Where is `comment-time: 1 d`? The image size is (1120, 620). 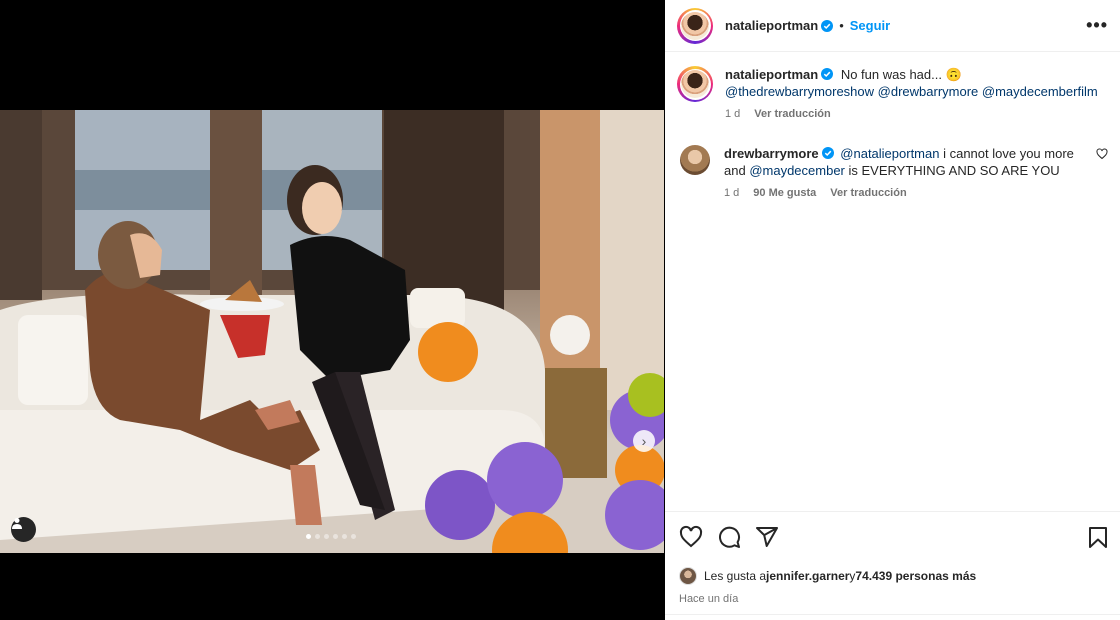 comment-time: 1 d is located at coordinates (731, 193).